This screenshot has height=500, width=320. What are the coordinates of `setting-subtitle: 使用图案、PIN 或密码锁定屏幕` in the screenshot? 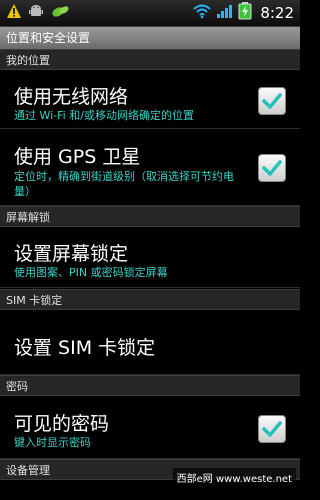 It's located at (91, 272).